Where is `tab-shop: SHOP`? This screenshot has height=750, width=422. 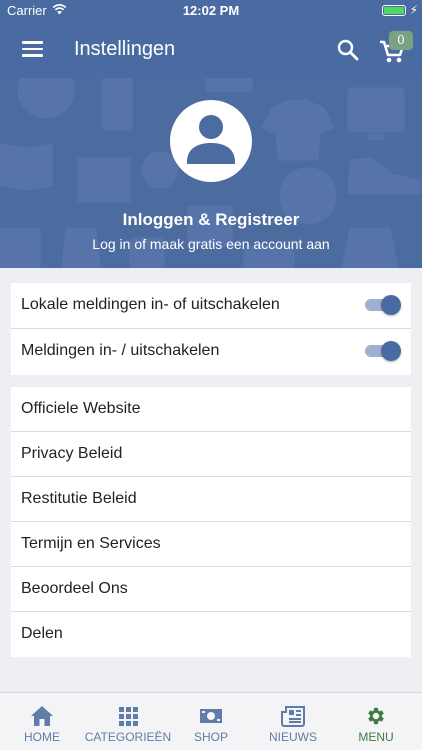 tab-shop: SHOP is located at coordinates (211, 721).